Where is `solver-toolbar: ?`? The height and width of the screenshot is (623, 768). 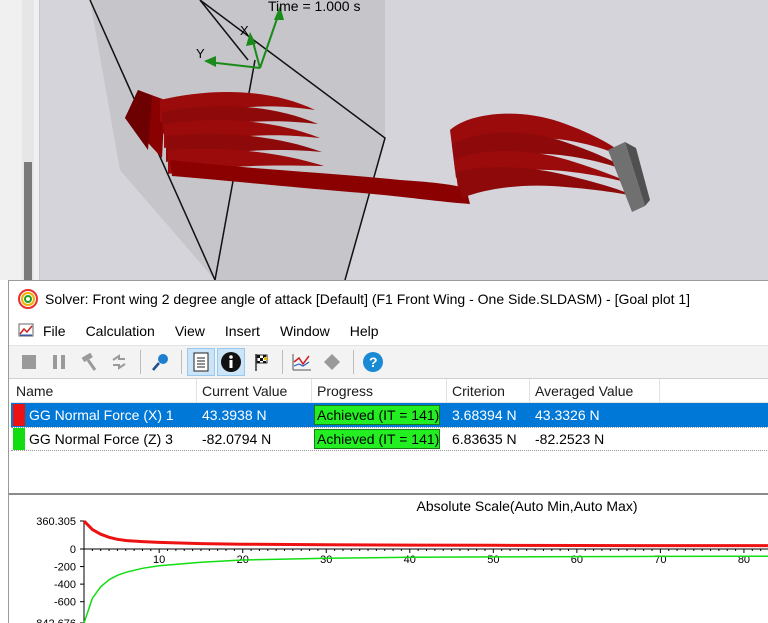
solver-toolbar: ? is located at coordinates (388, 362).